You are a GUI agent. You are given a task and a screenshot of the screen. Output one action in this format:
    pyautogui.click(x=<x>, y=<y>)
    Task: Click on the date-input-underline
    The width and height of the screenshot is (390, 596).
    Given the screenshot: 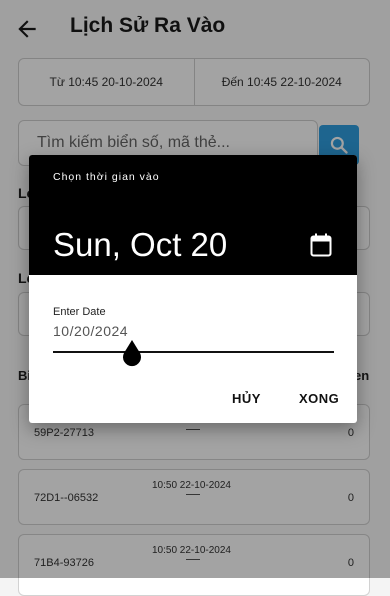 What is the action you would take?
    pyautogui.click(x=193, y=352)
    